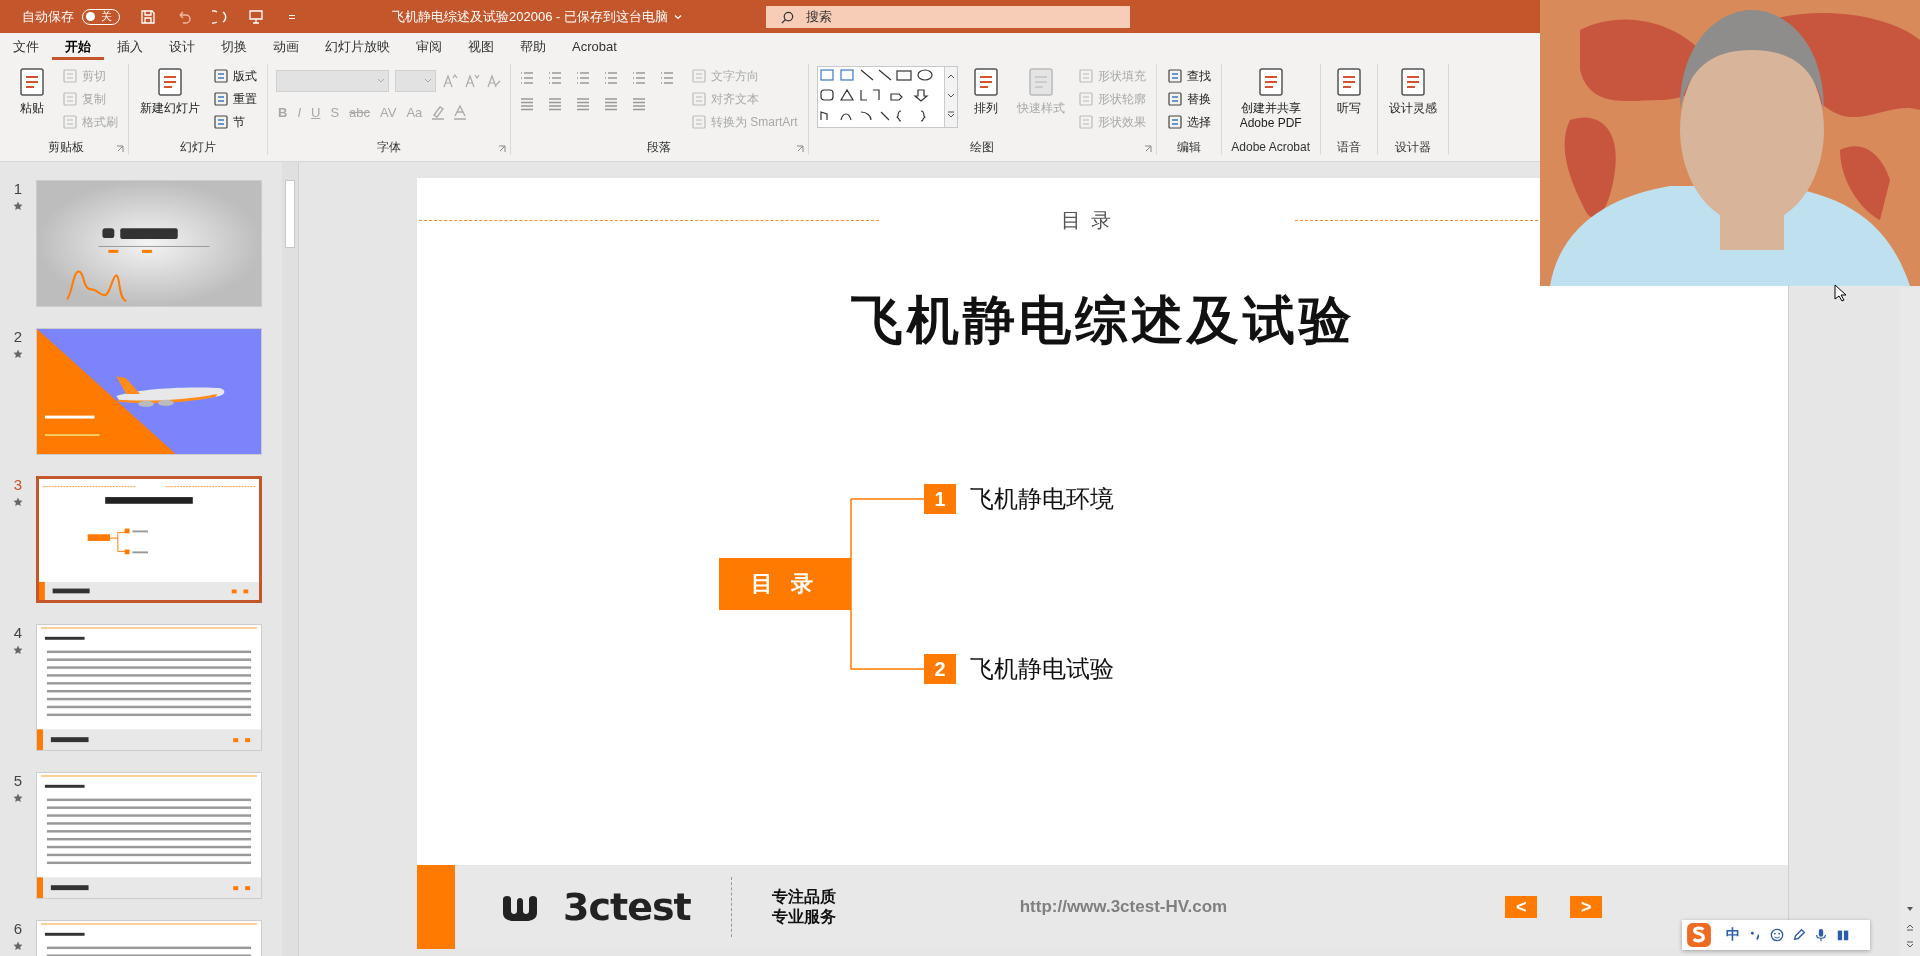 This screenshot has height=956, width=1920. I want to click on ribbon-button: 听写, so click(1348, 91).